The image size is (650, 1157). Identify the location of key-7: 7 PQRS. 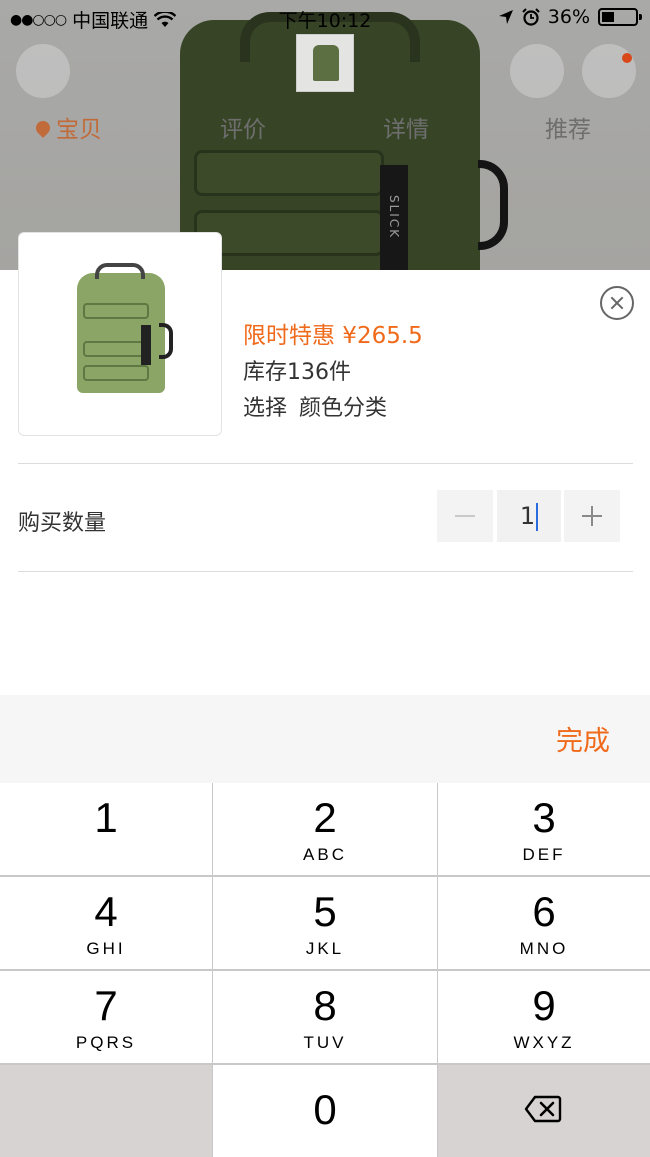
(106, 1017).